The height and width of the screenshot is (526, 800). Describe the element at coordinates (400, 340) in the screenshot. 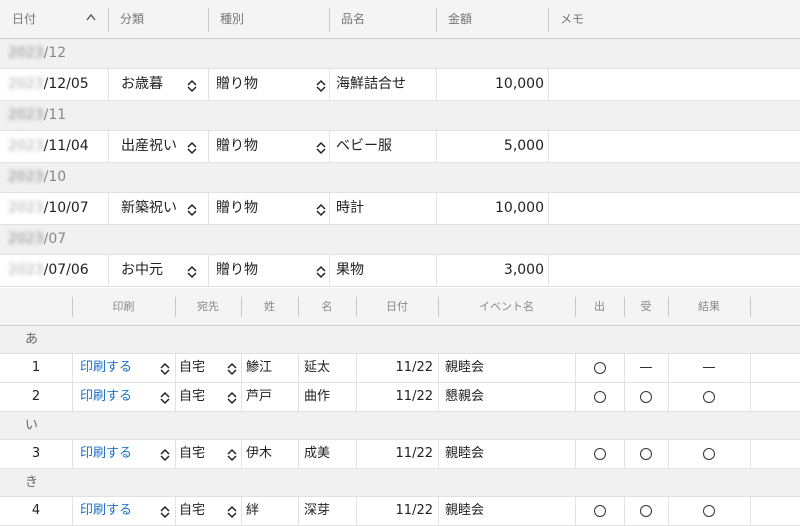

I see `kana-group-header: あ` at that location.